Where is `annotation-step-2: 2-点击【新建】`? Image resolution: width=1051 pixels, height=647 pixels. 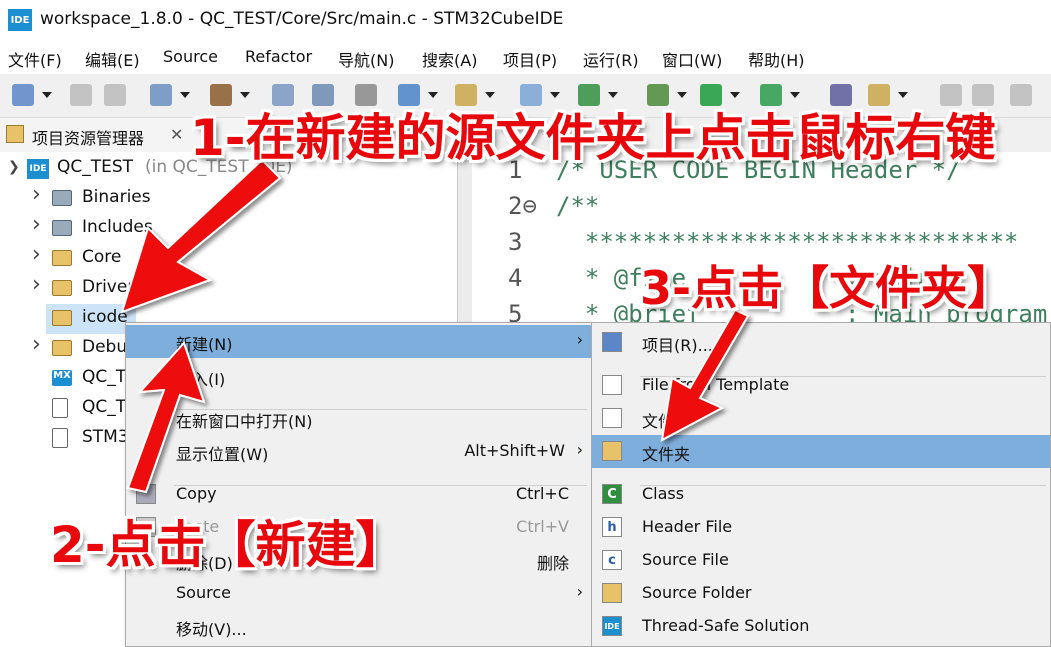
annotation-step-2: 2-点击【新建】 is located at coordinates (228, 545).